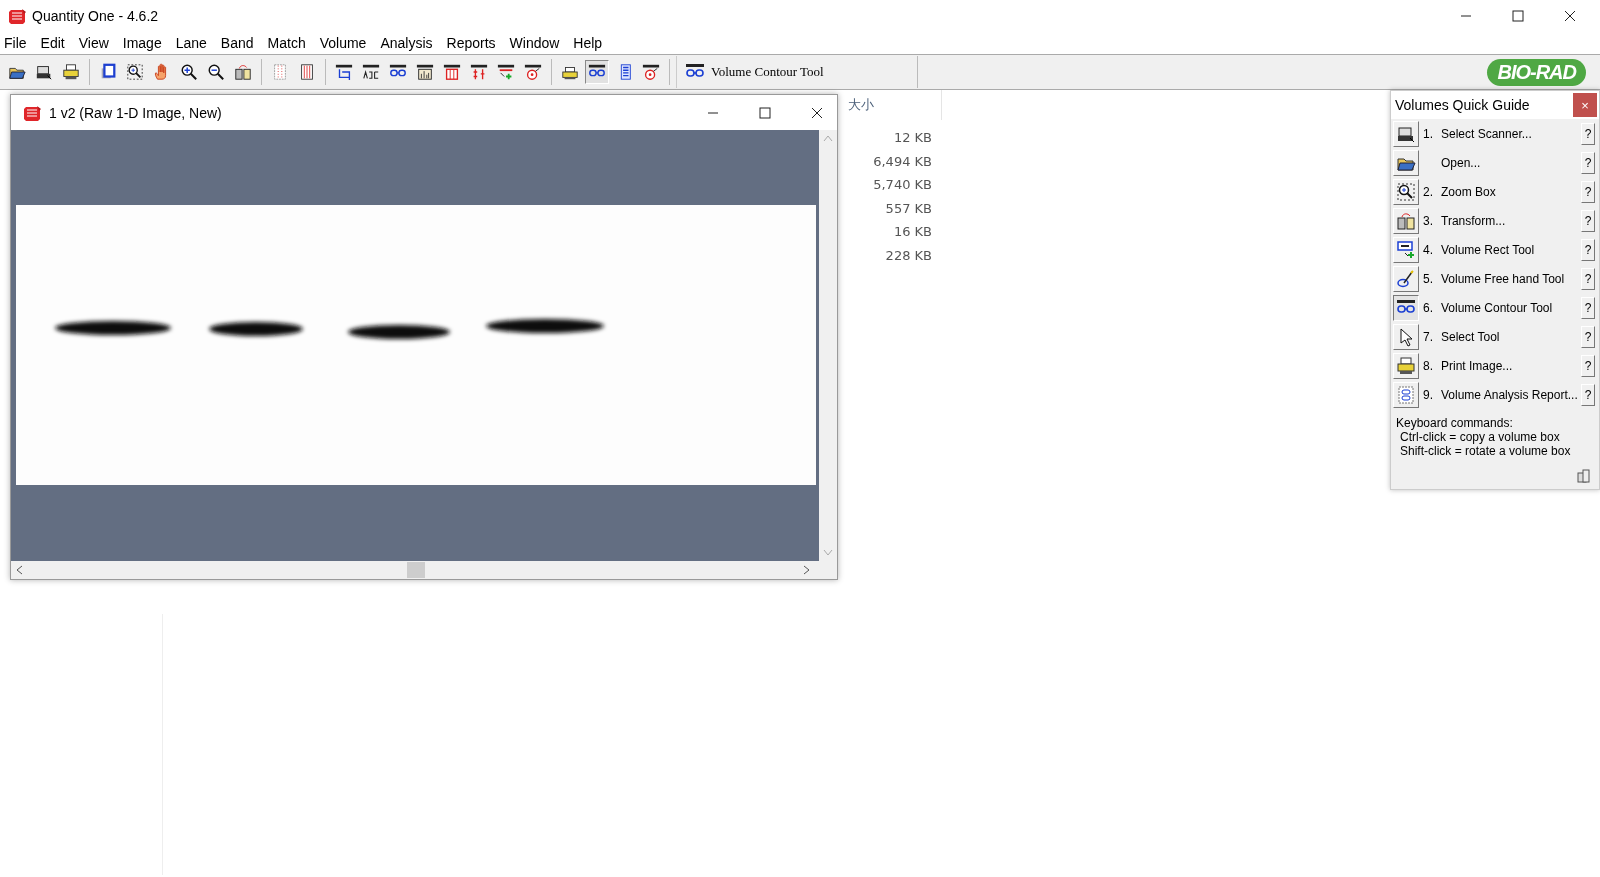 The image size is (1600, 877). What do you see at coordinates (1428, 395) in the screenshot?
I see `step-number: 9.` at bounding box center [1428, 395].